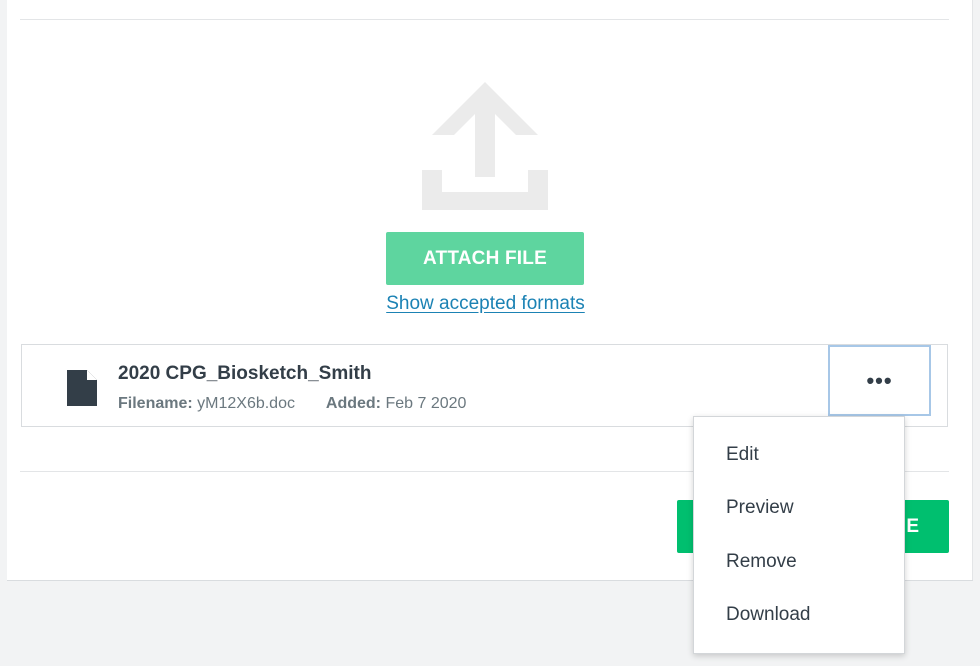 The image size is (980, 666). What do you see at coordinates (799, 562) in the screenshot?
I see `menu-item-remove: Remove` at bounding box center [799, 562].